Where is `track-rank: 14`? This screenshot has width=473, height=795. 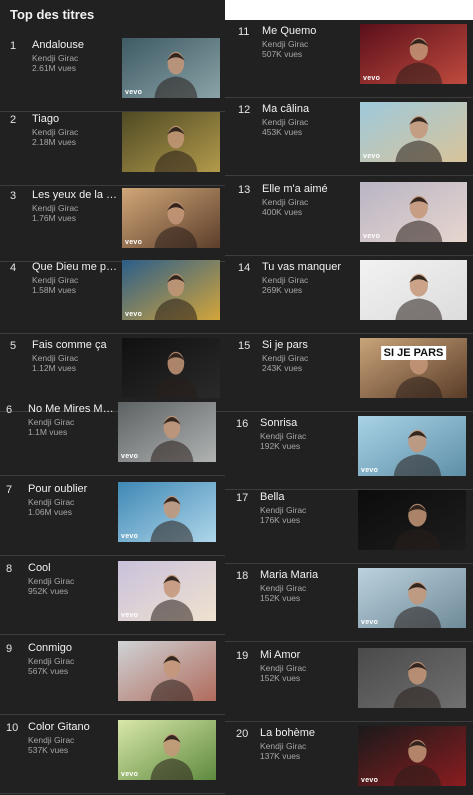 track-rank: 14 is located at coordinates (244, 268).